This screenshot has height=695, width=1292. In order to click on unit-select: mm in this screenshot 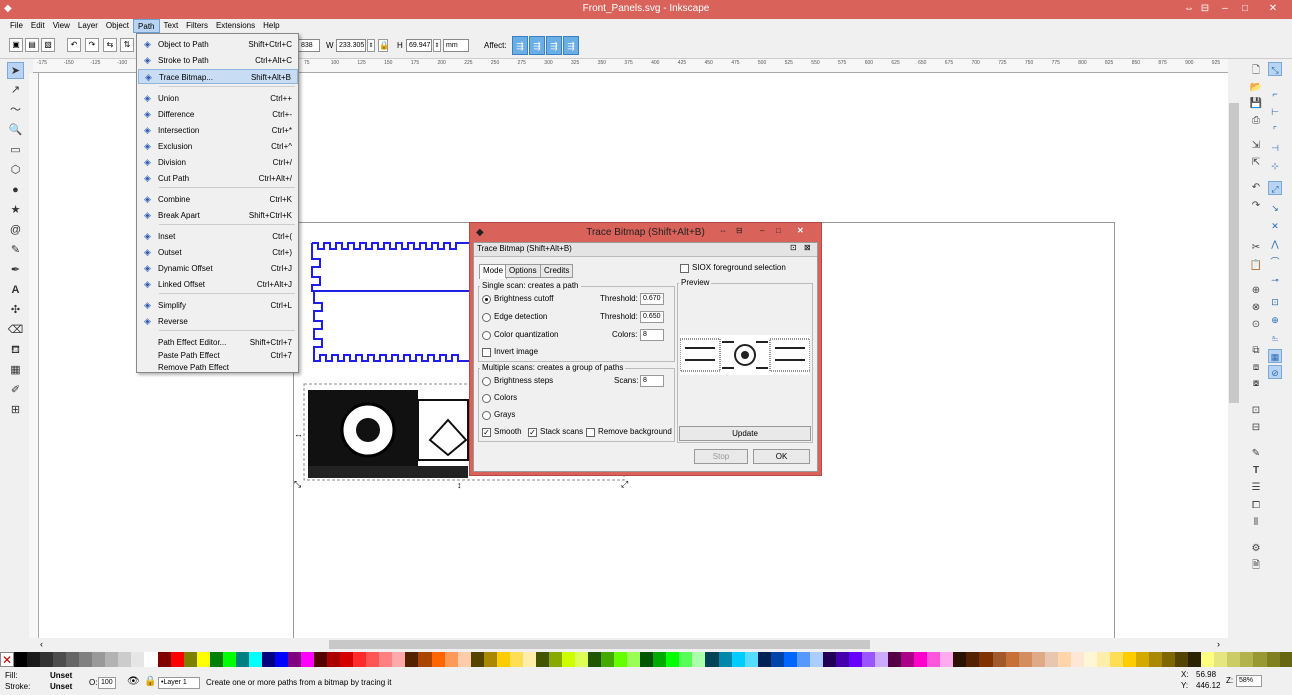, I will do `click(456, 45)`.